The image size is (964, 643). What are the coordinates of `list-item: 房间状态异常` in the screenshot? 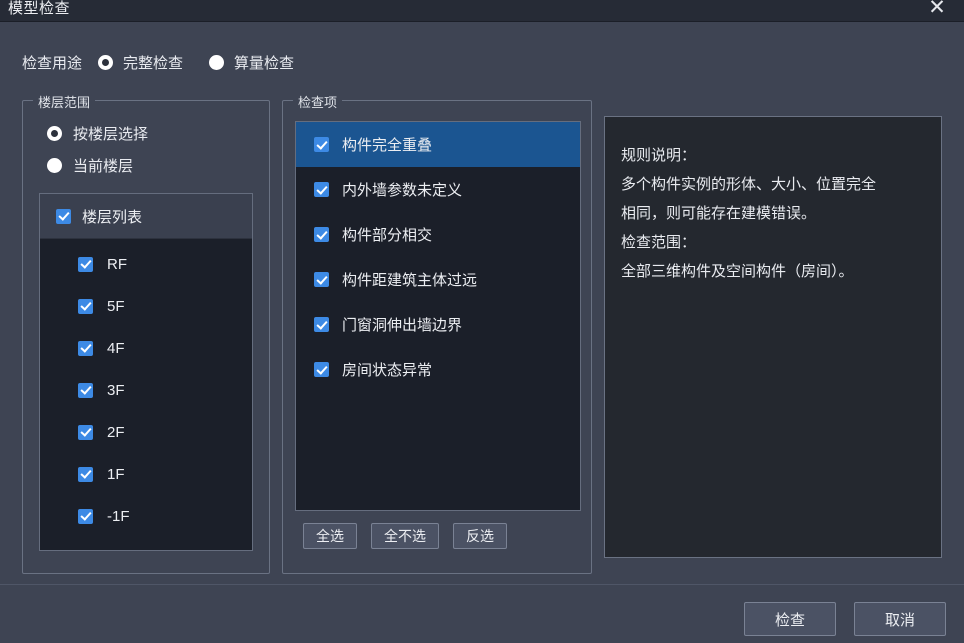 It's located at (438, 369).